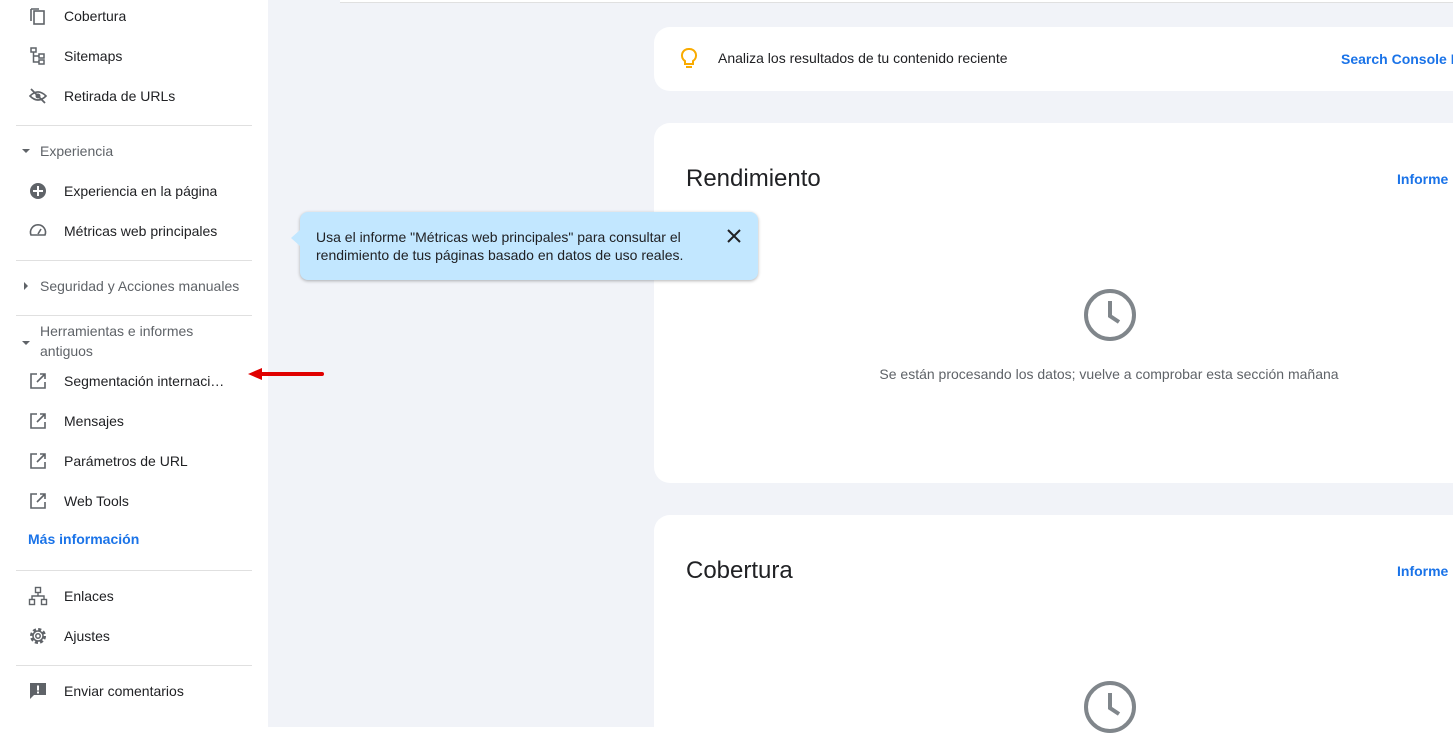  Describe the element at coordinates (38, 191) in the screenshot. I see `plus-circle-icon` at that location.